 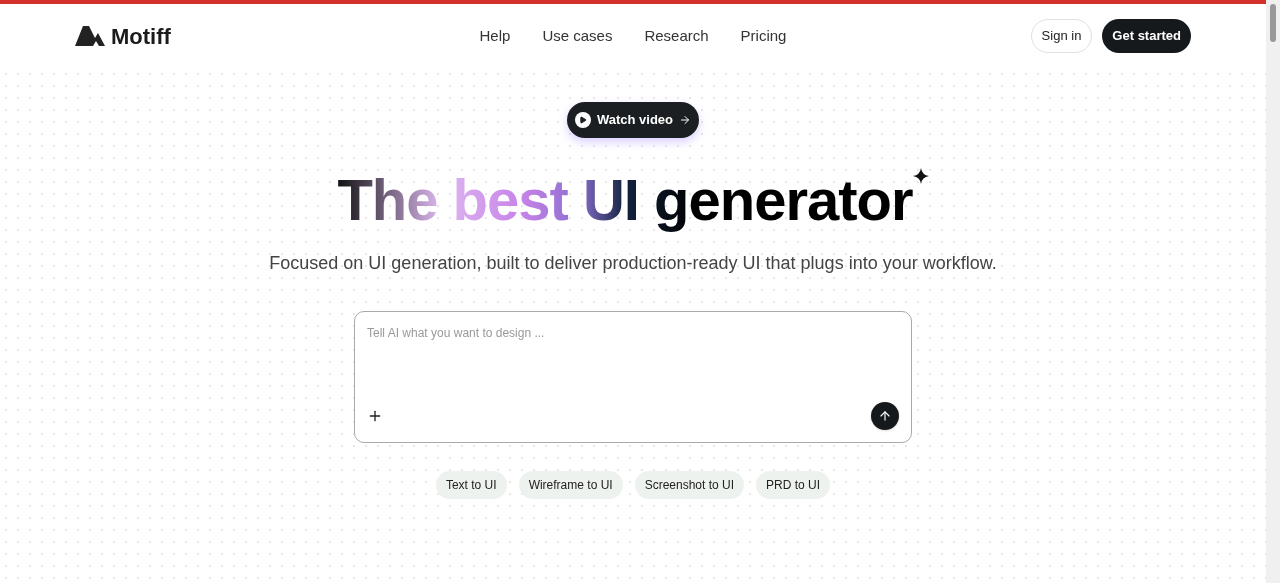 I want to click on nav-link: Pricing, so click(x=763, y=36).